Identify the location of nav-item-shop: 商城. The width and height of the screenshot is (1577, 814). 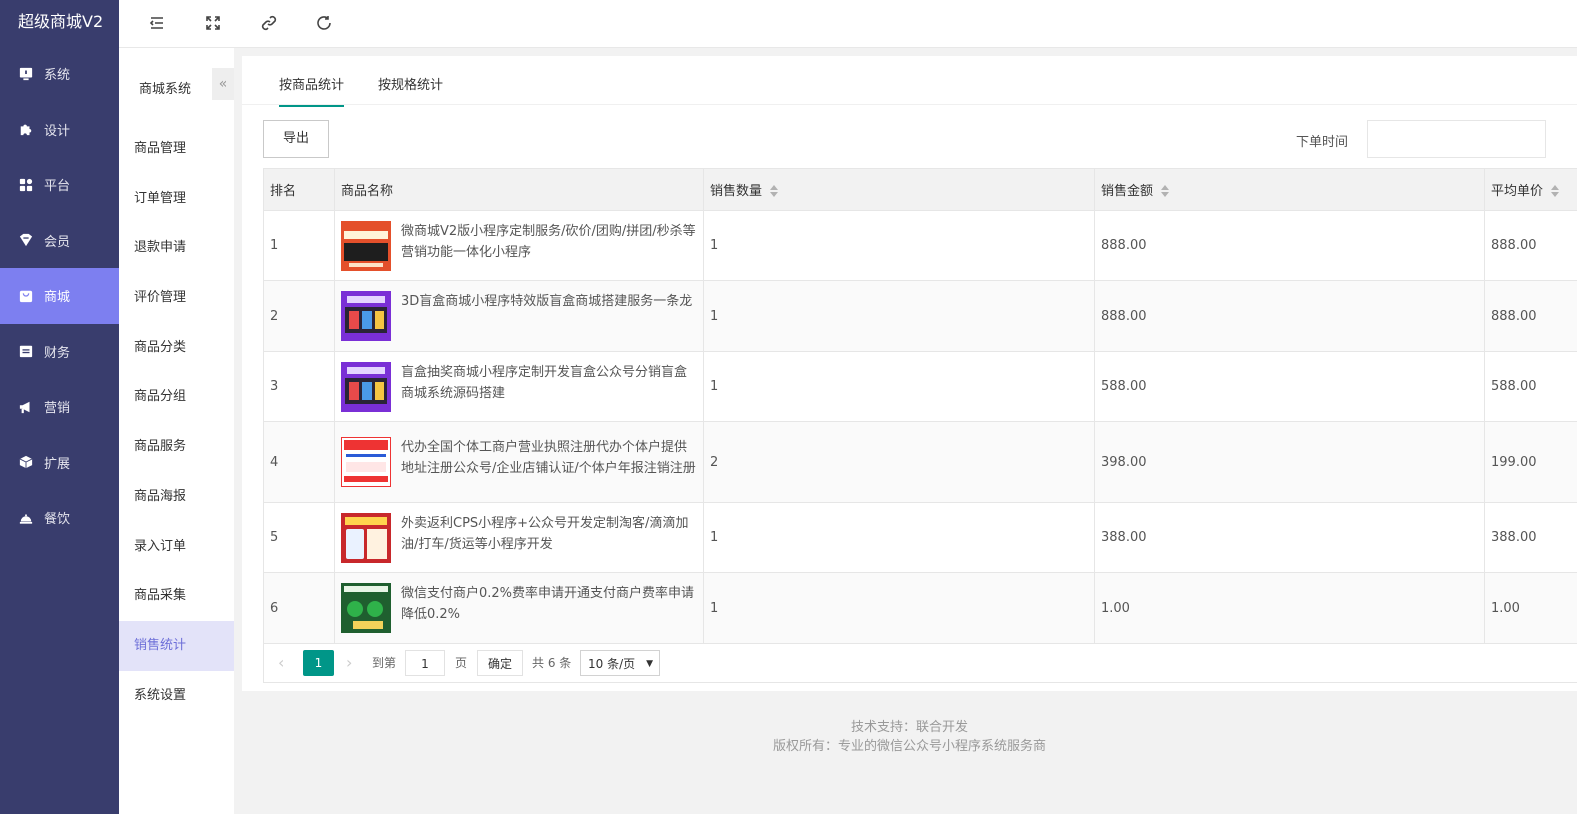
(59, 296).